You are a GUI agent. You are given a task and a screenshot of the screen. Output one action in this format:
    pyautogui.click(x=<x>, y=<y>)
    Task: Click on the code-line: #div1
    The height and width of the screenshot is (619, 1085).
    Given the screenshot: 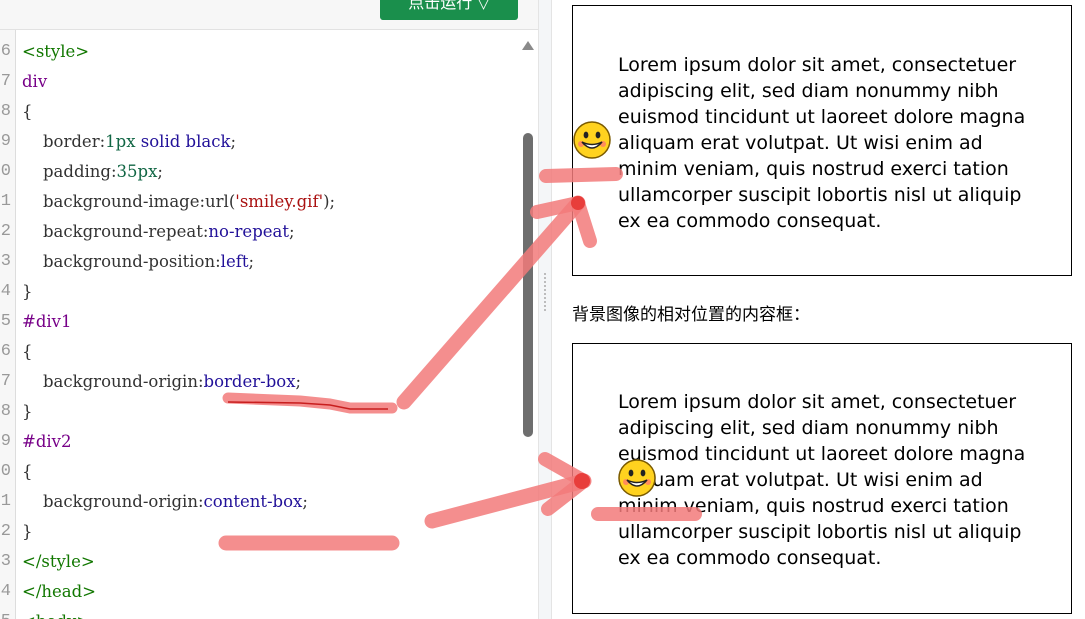 What is the action you would take?
    pyautogui.click(x=46, y=322)
    